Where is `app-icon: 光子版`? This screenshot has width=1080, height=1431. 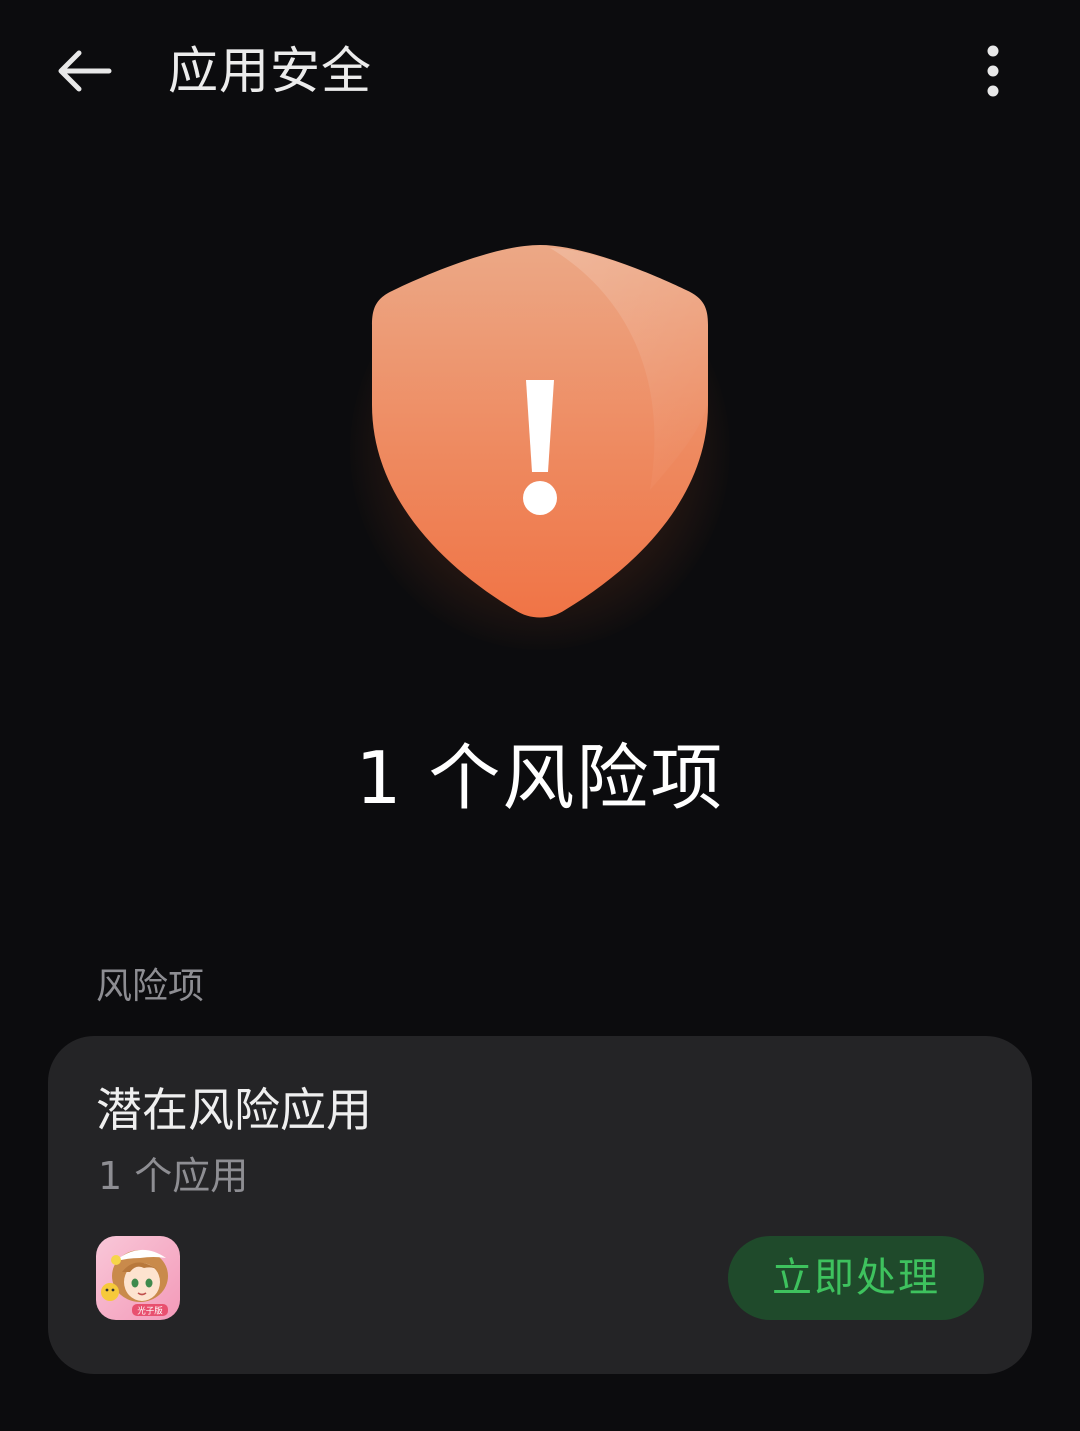 app-icon: 光子版 is located at coordinates (138, 1278).